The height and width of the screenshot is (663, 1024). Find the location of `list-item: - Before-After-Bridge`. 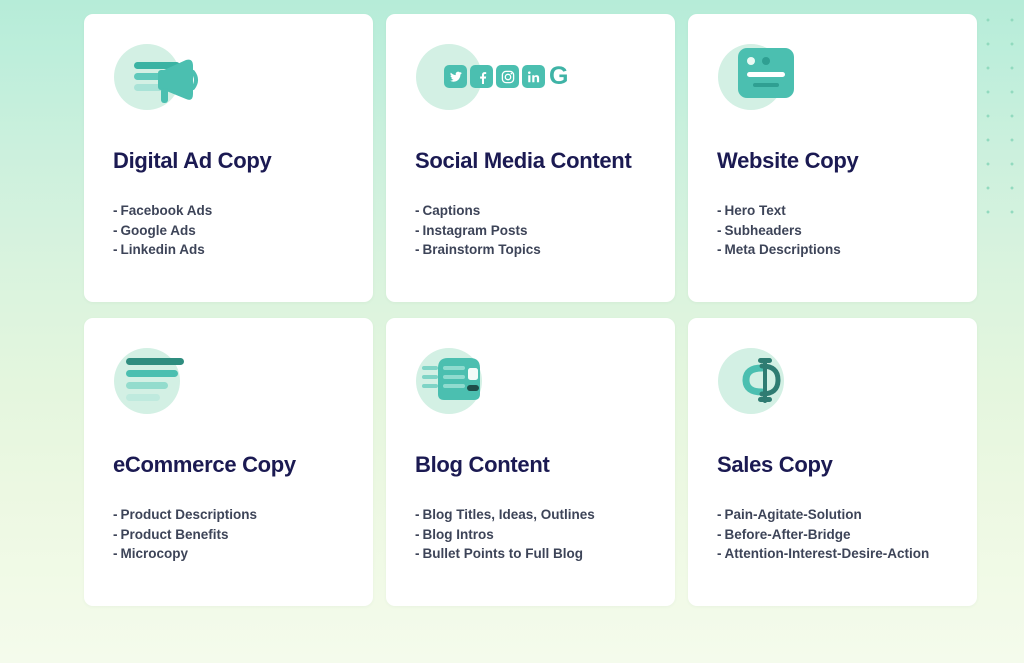

list-item: - Before-After-Bridge is located at coordinates (833, 535).